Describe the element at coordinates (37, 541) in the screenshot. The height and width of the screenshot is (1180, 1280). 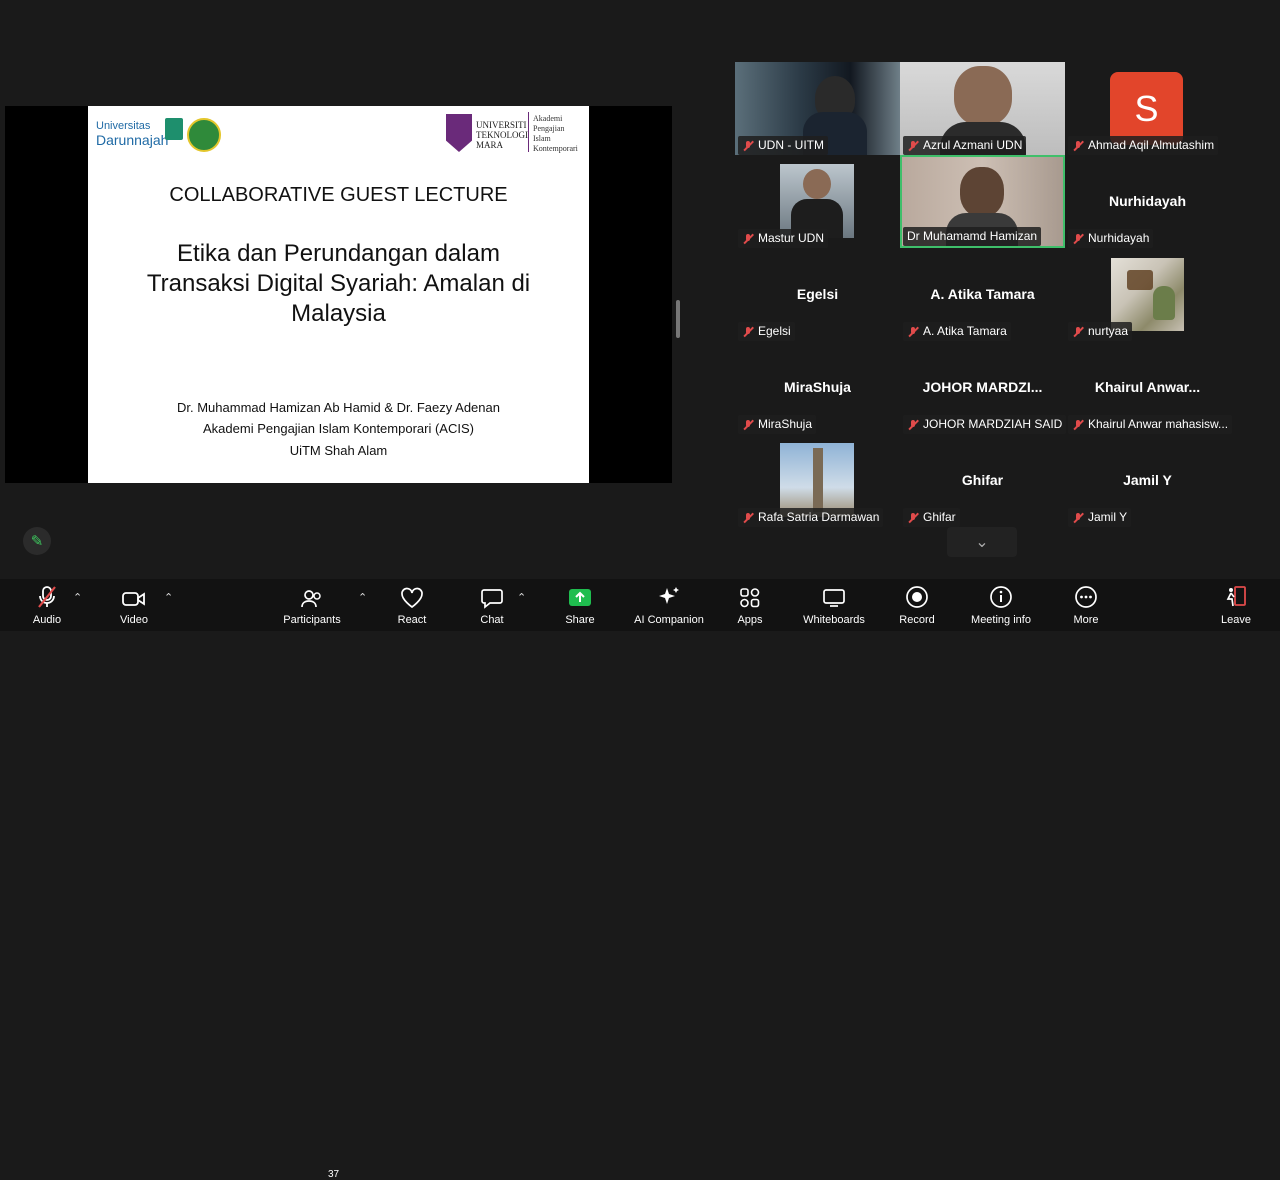
I see `annotate-pencil-icon: ✎` at that location.